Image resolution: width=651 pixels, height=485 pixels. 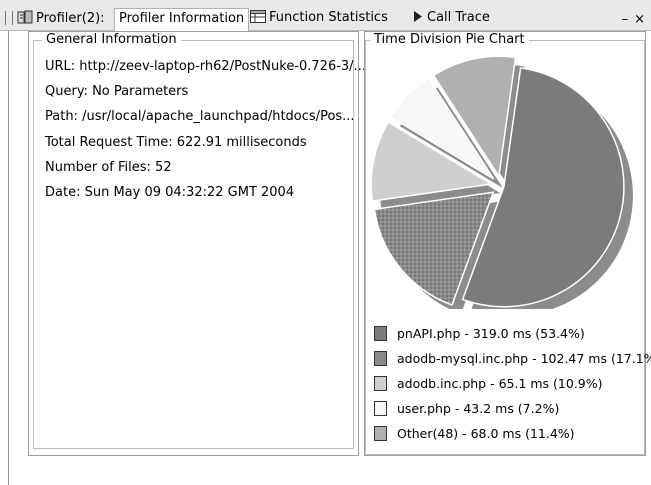 I want to click on table-icon, so click(x=258, y=18).